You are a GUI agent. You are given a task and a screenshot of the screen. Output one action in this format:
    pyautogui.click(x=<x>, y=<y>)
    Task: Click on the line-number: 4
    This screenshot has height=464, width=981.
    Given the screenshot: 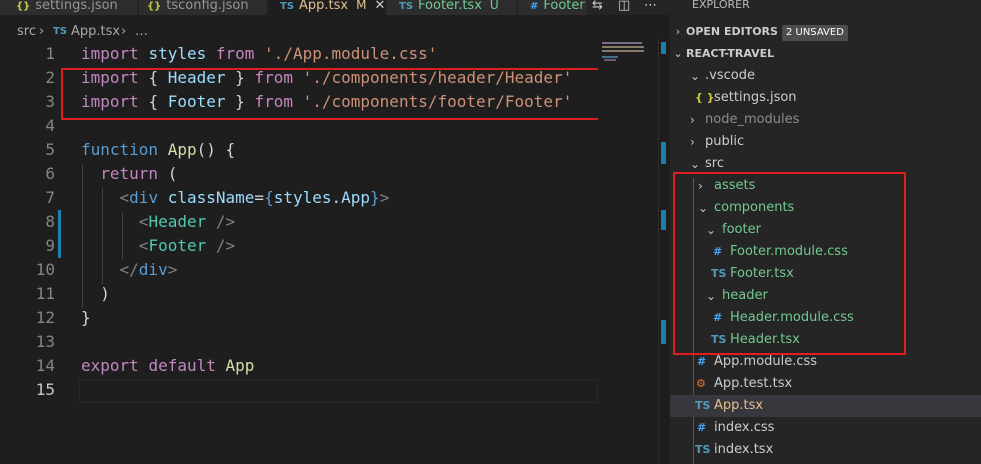 What is the action you would take?
    pyautogui.click(x=50, y=125)
    